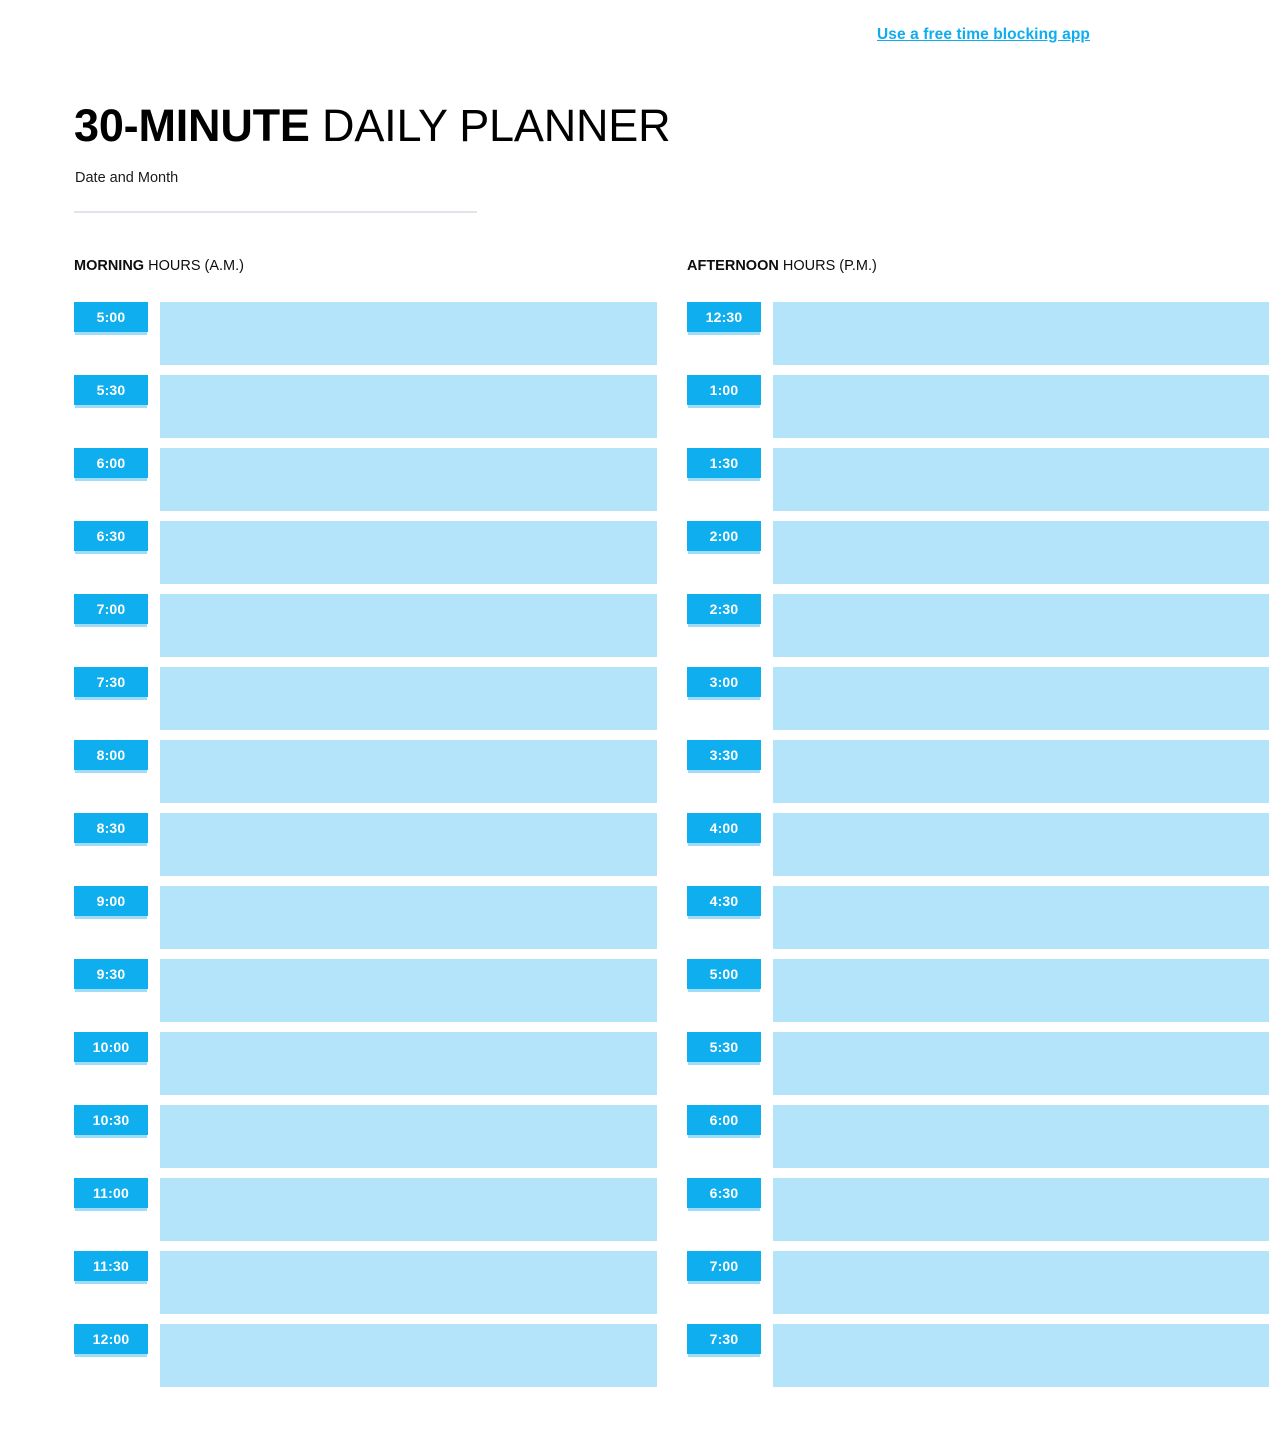  I want to click on top-link-container: Use a free time blocking app, so click(983, 35).